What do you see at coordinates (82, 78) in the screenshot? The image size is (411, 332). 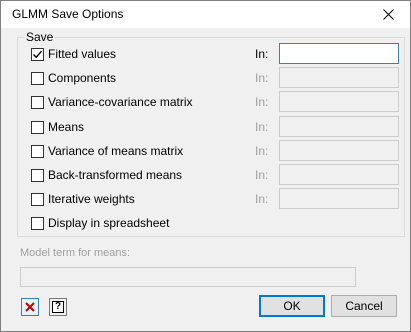 I see `components-label: Components` at bounding box center [82, 78].